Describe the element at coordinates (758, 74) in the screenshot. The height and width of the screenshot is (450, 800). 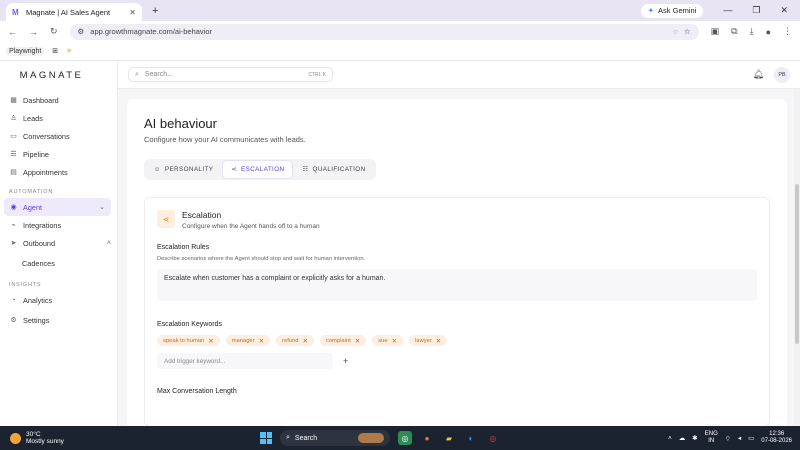
I see `bell-icon: 🔔︎` at that location.